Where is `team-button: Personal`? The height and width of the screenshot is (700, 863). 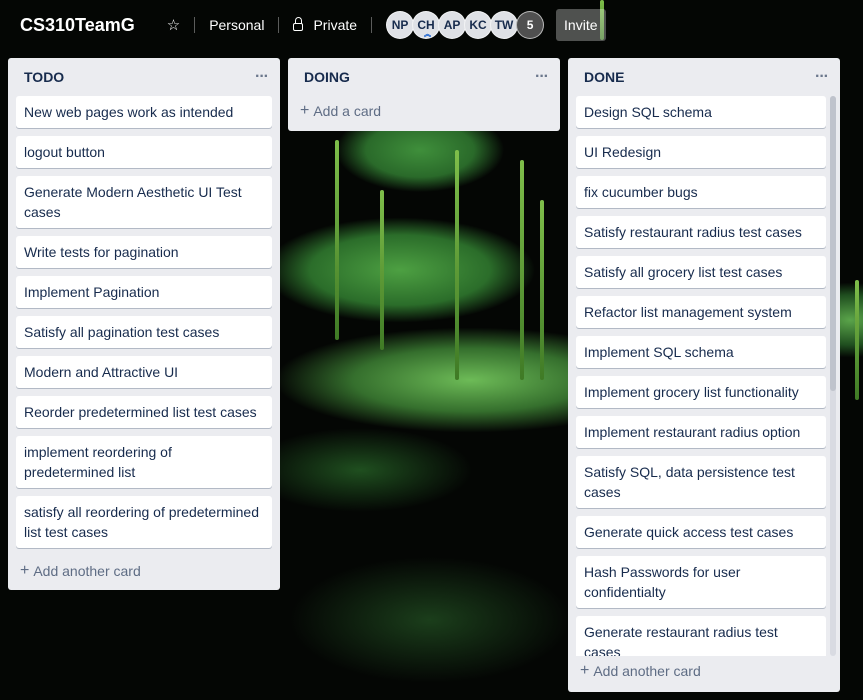
team-button: Personal is located at coordinates (236, 25).